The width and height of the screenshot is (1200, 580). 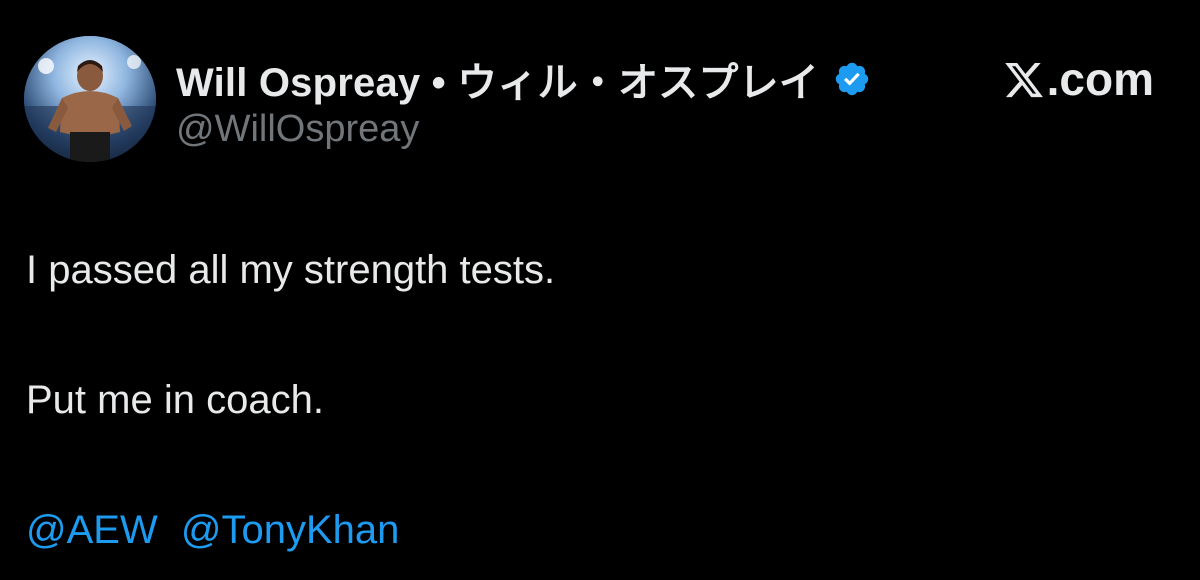 I want to click on tweet-text-line: I passed all my strength tests., so click(x=291, y=270).